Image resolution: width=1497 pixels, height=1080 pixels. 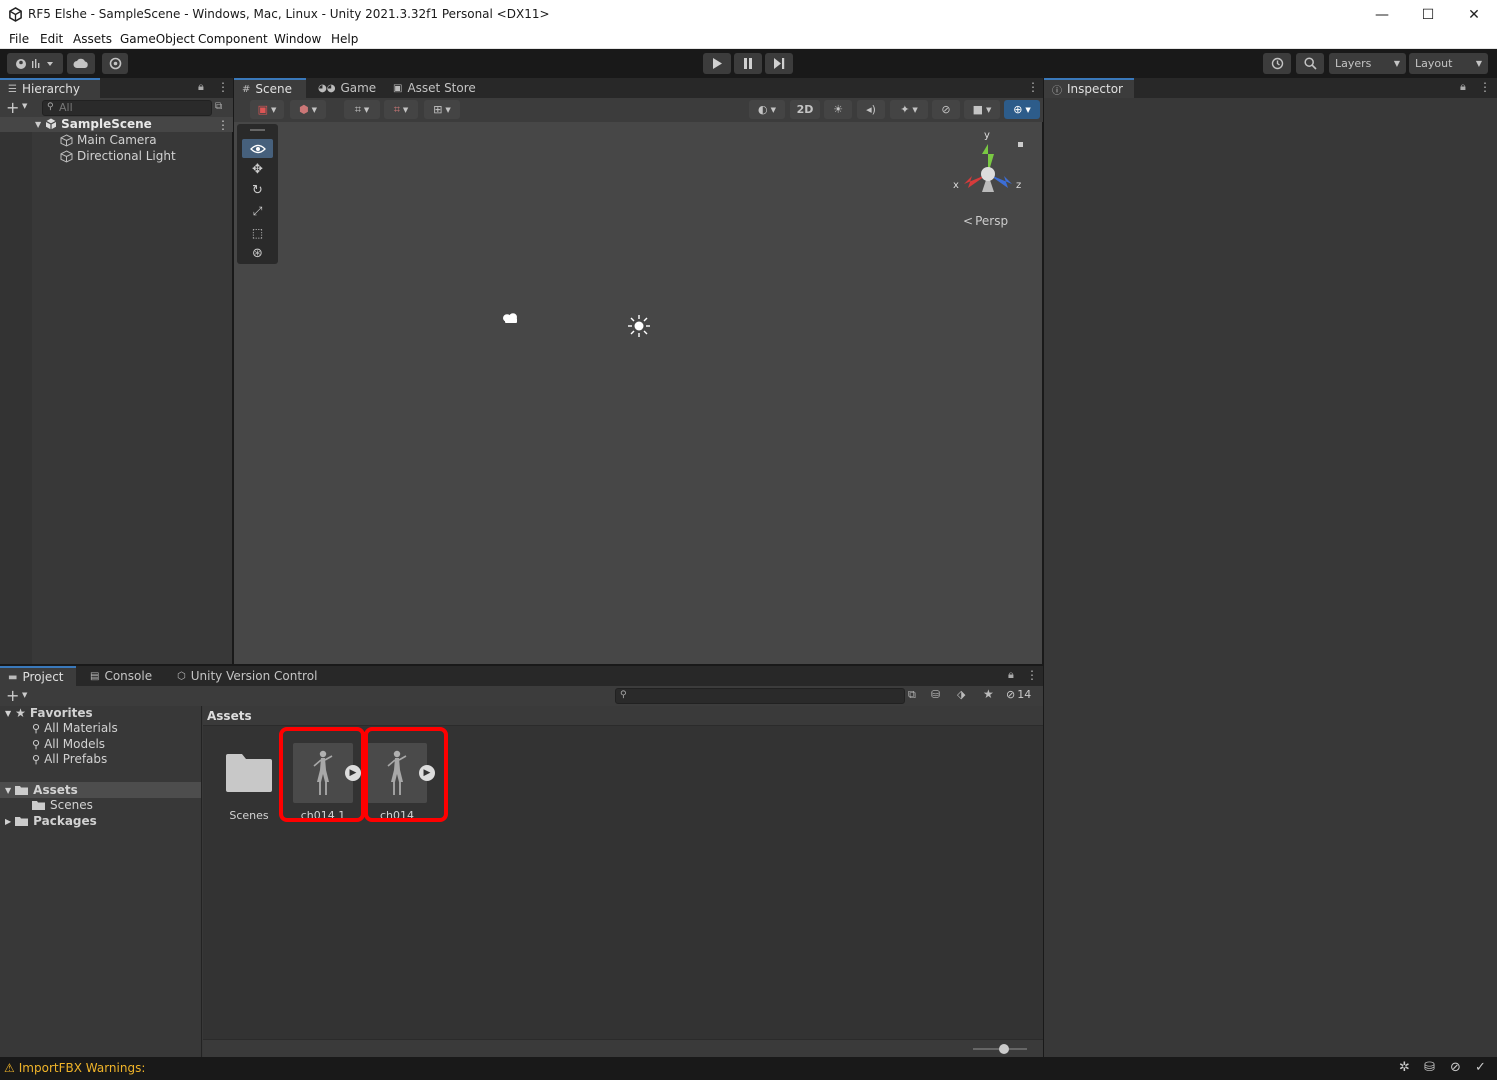 What do you see at coordinates (935, 694) in the screenshot?
I see `filter-type-icon: ⛁` at bounding box center [935, 694].